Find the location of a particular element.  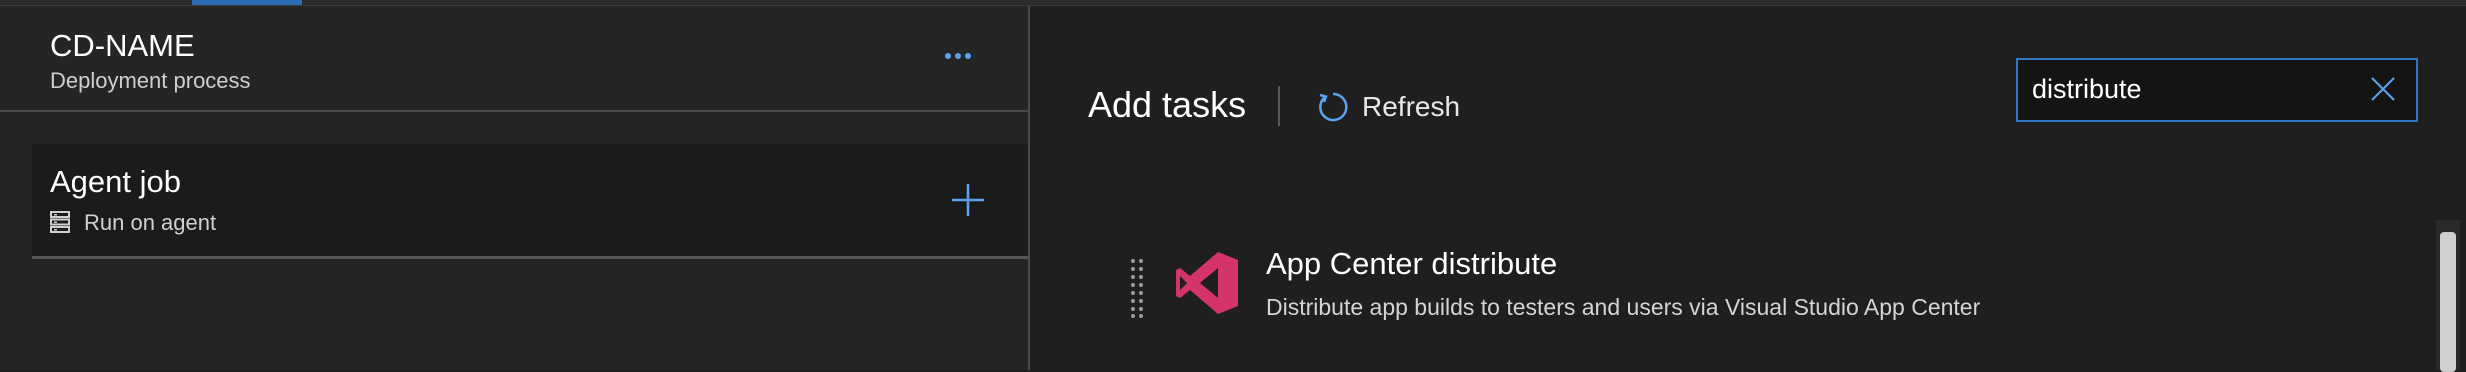

refresh-icon is located at coordinates (1333, 107).